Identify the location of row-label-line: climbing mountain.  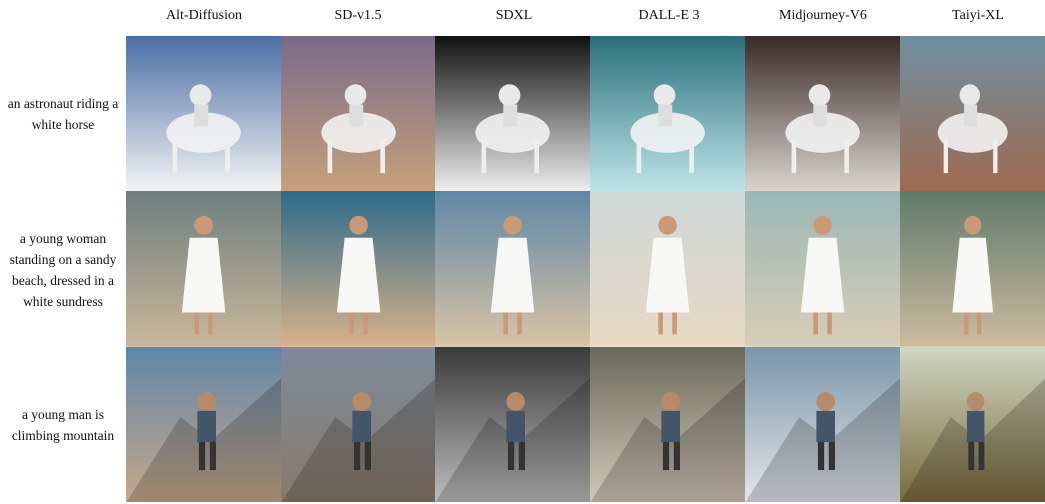
(63, 435).